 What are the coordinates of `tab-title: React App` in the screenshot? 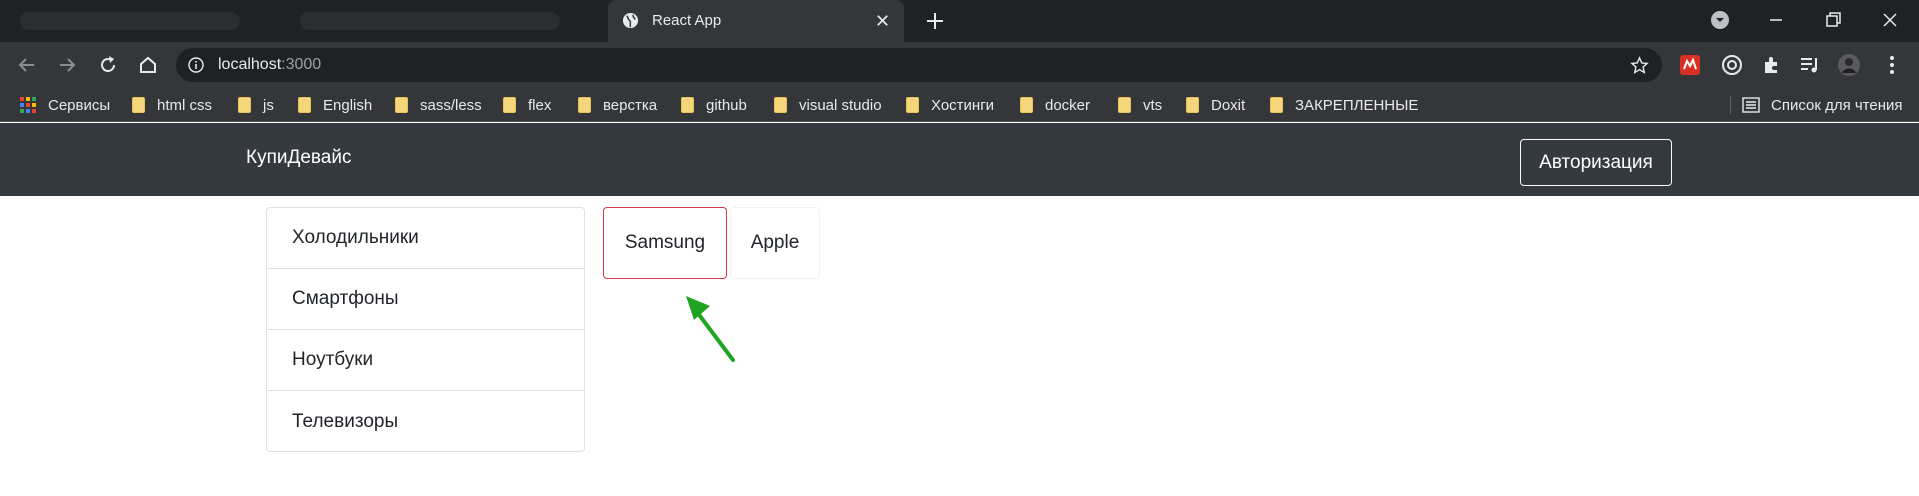 It's located at (687, 20).